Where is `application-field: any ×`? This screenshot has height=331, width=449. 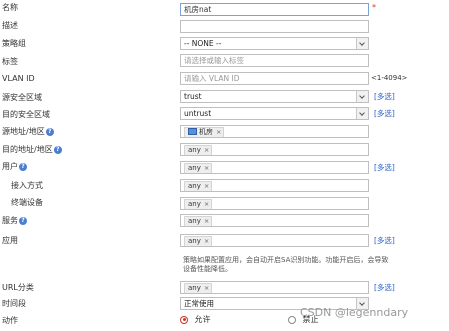
application-field: any × is located at coordinates (274, 240).